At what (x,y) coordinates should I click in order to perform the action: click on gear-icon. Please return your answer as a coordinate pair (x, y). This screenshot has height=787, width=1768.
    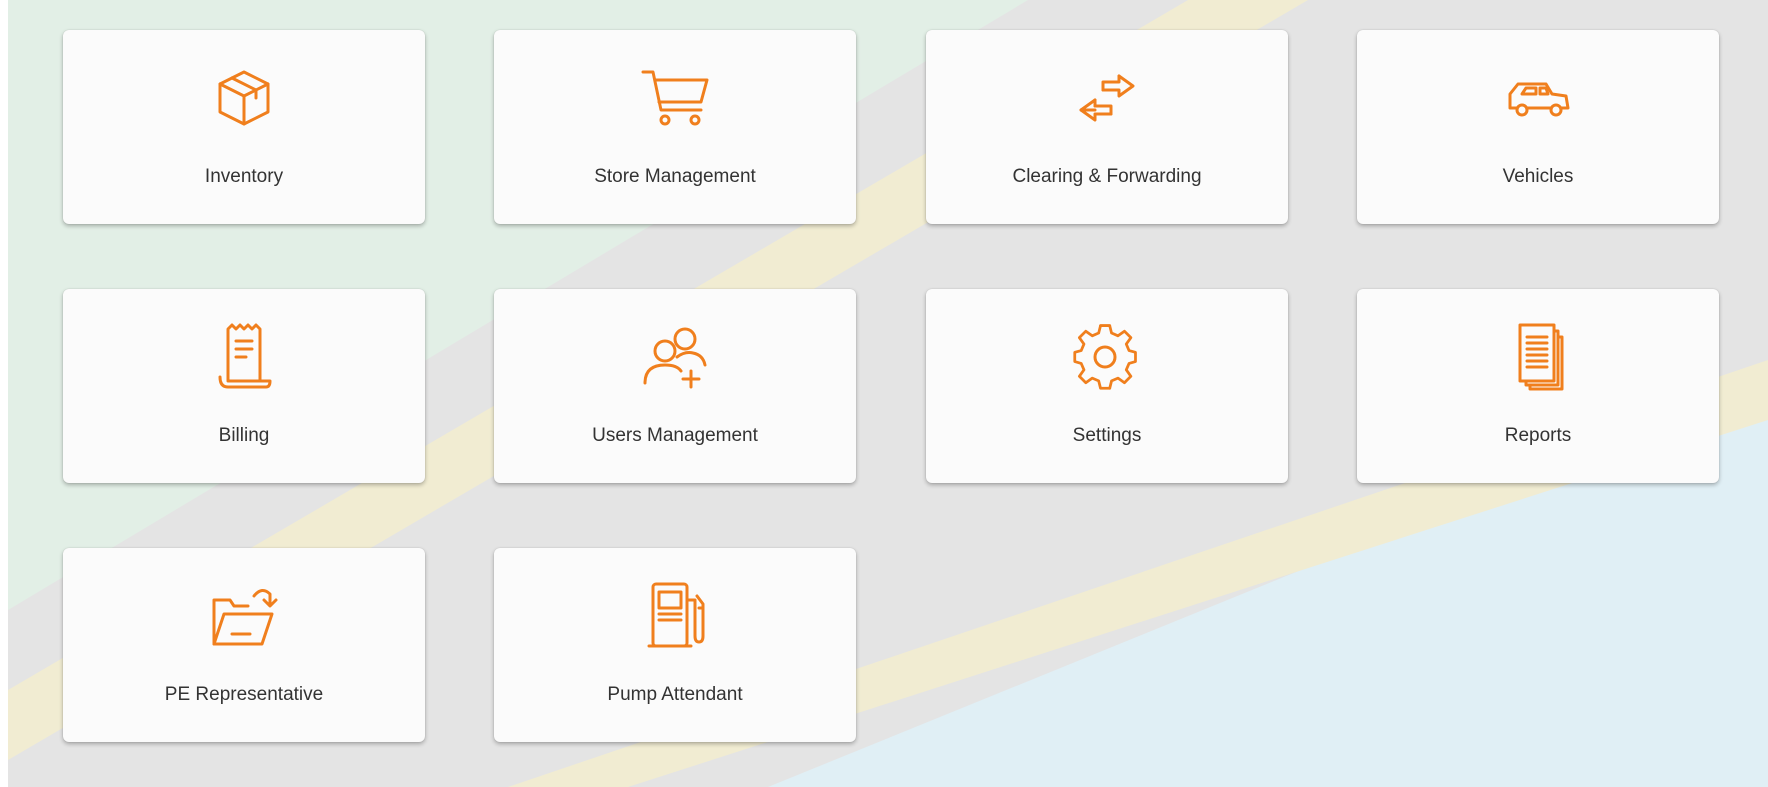
    Looking at the image, I should click on (1107, 357).